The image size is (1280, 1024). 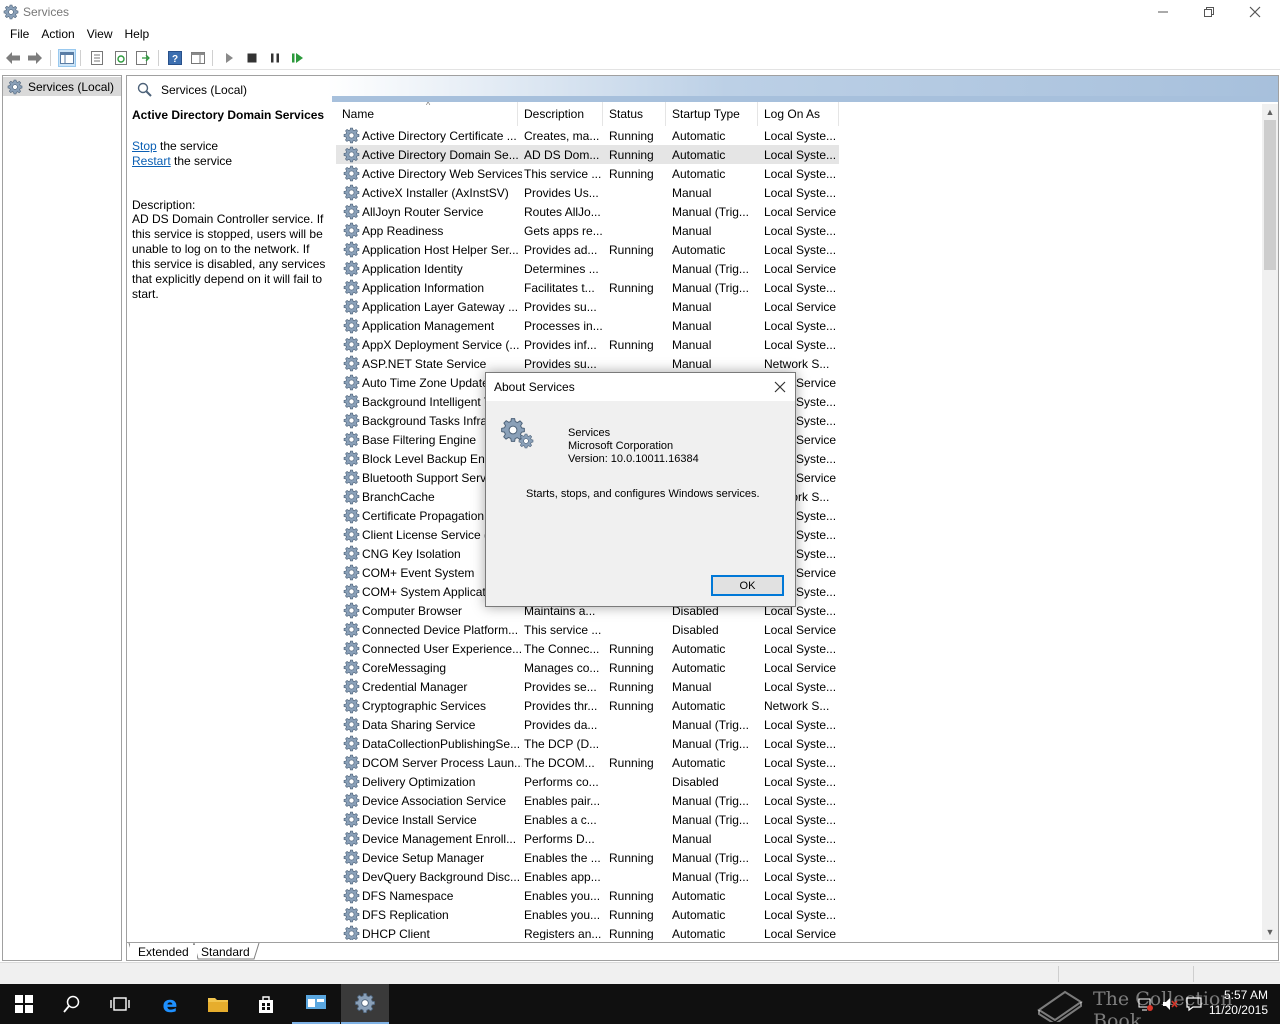 I want to click on show-hide-console-tree-button, so click(x=67, y=58).